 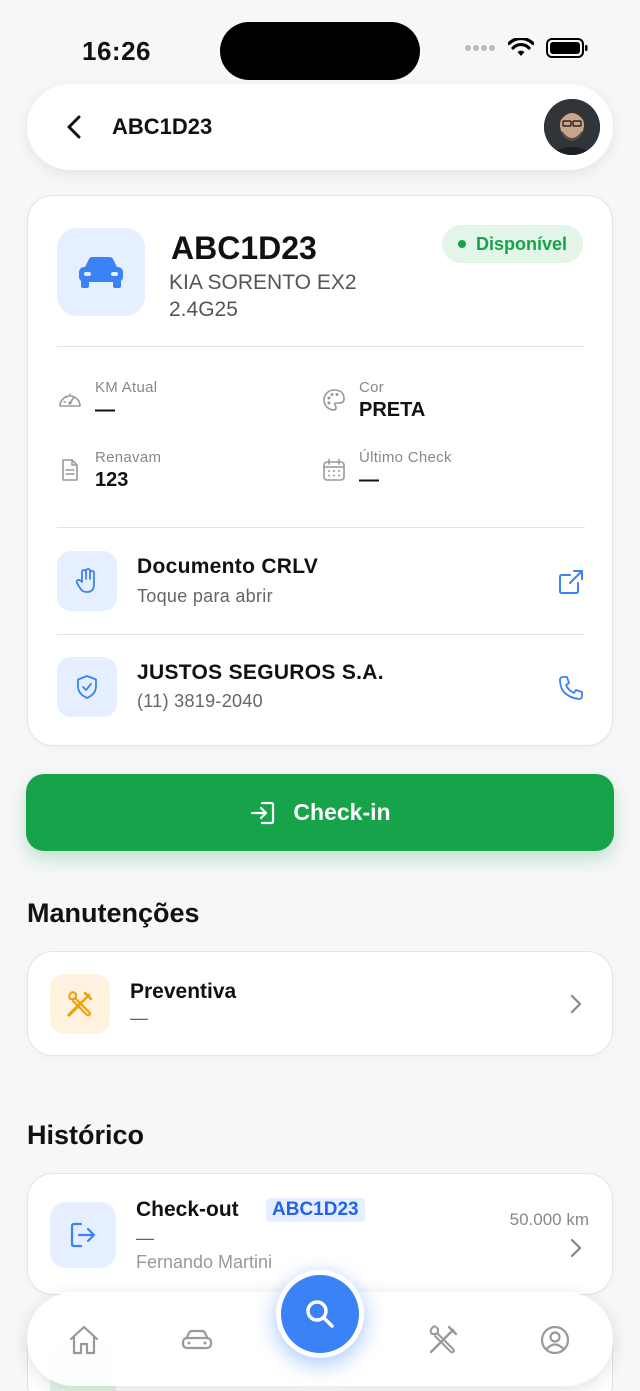 I want to click on tab-maintenance, so click(x=443, y=1340).